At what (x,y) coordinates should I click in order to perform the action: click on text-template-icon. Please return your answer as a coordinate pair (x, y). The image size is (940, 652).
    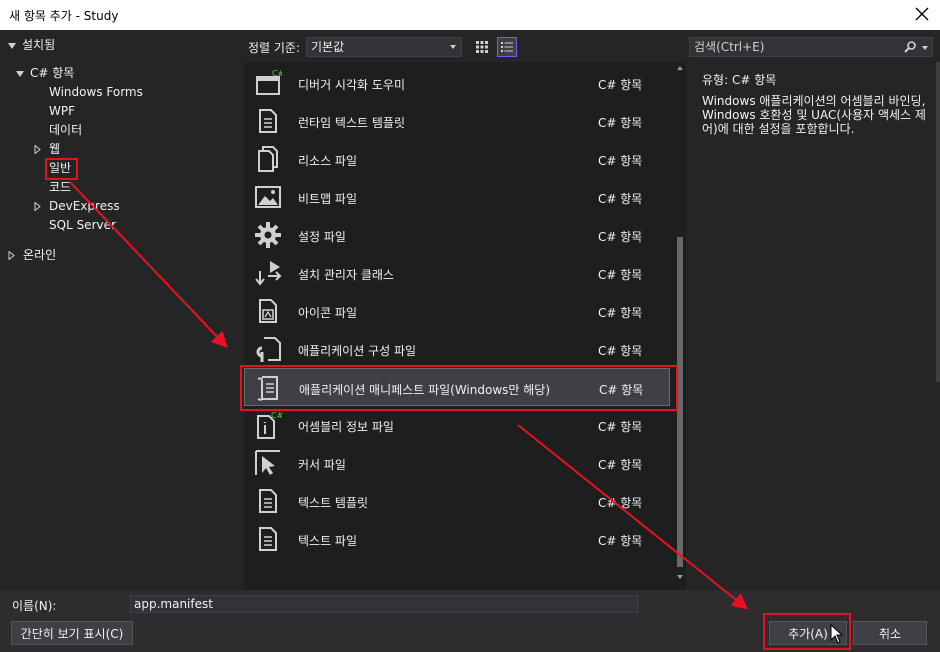
    Looking at the image, I should click on (268, 501).